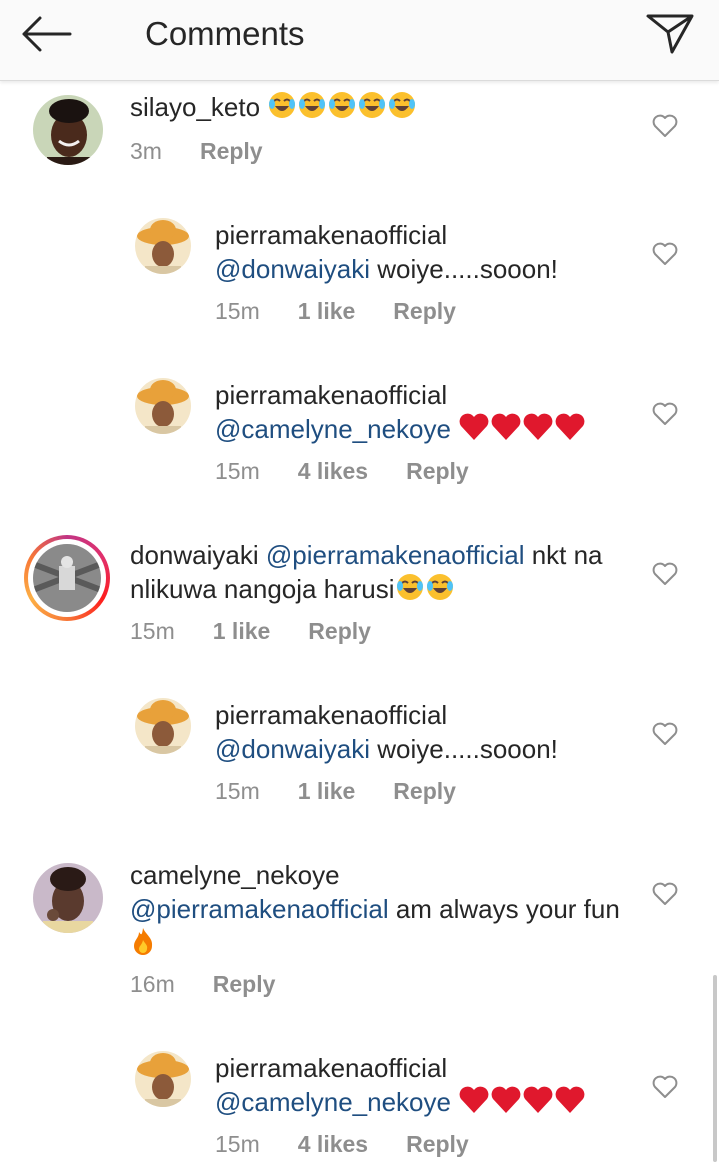  I want to click on avatar-story-ring, so click(67, 578).